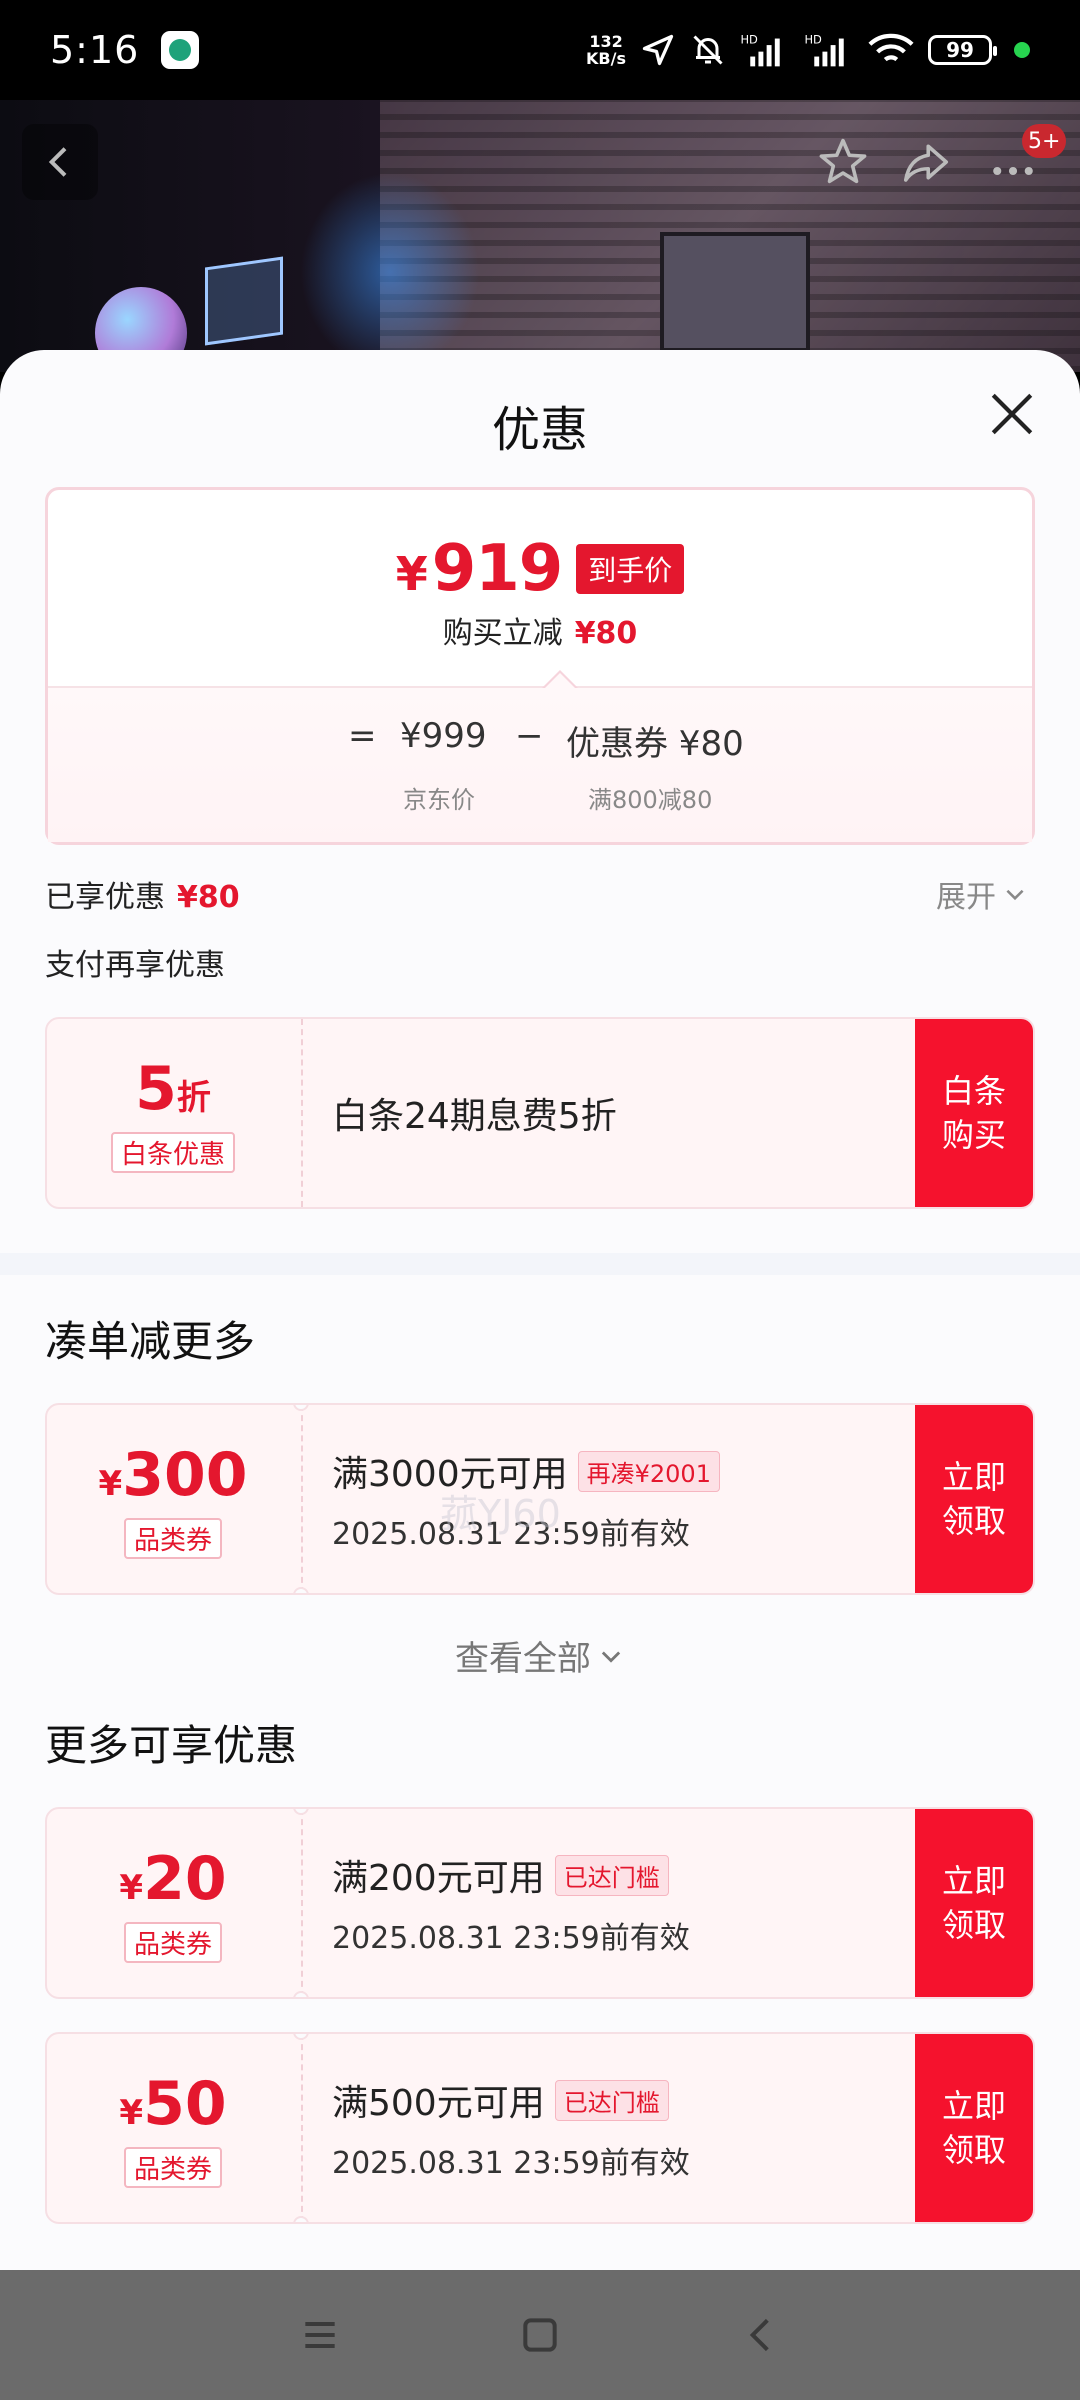  Describe the element at coordinates (962, 50) in the screenshot. I see `battery-icon: 99` at that location.